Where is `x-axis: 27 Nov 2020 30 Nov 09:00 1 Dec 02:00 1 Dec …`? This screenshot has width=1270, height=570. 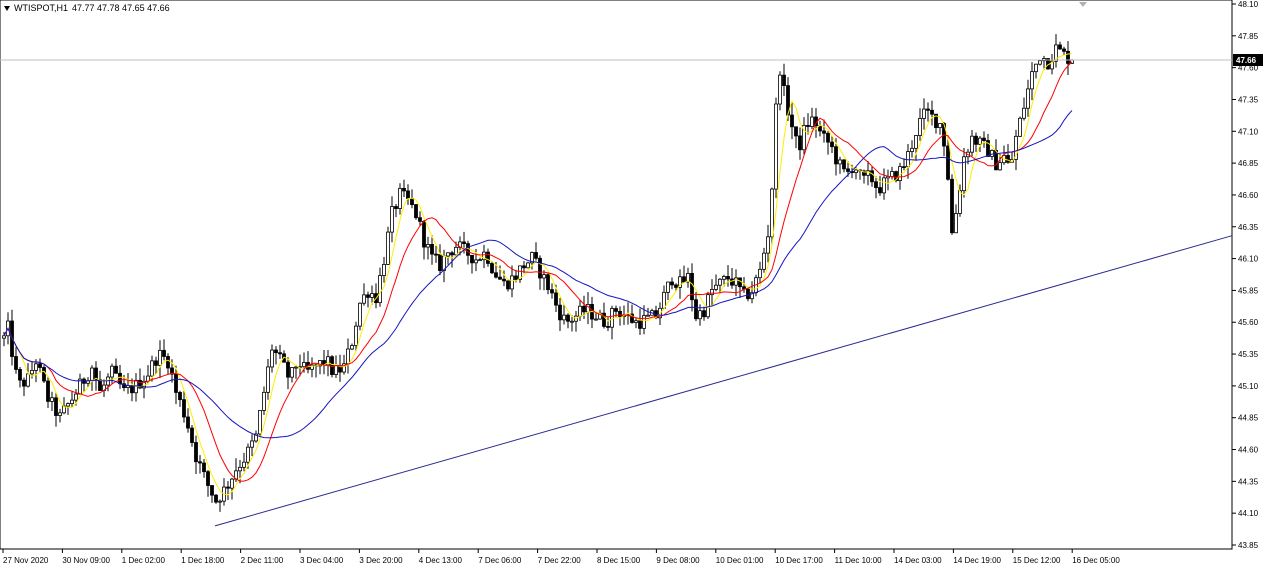 x-axis: 27 Nov 2020 30 Nov 09:00 1 Dec 02:00 1 Dec … is located at coordinates (561, 557).